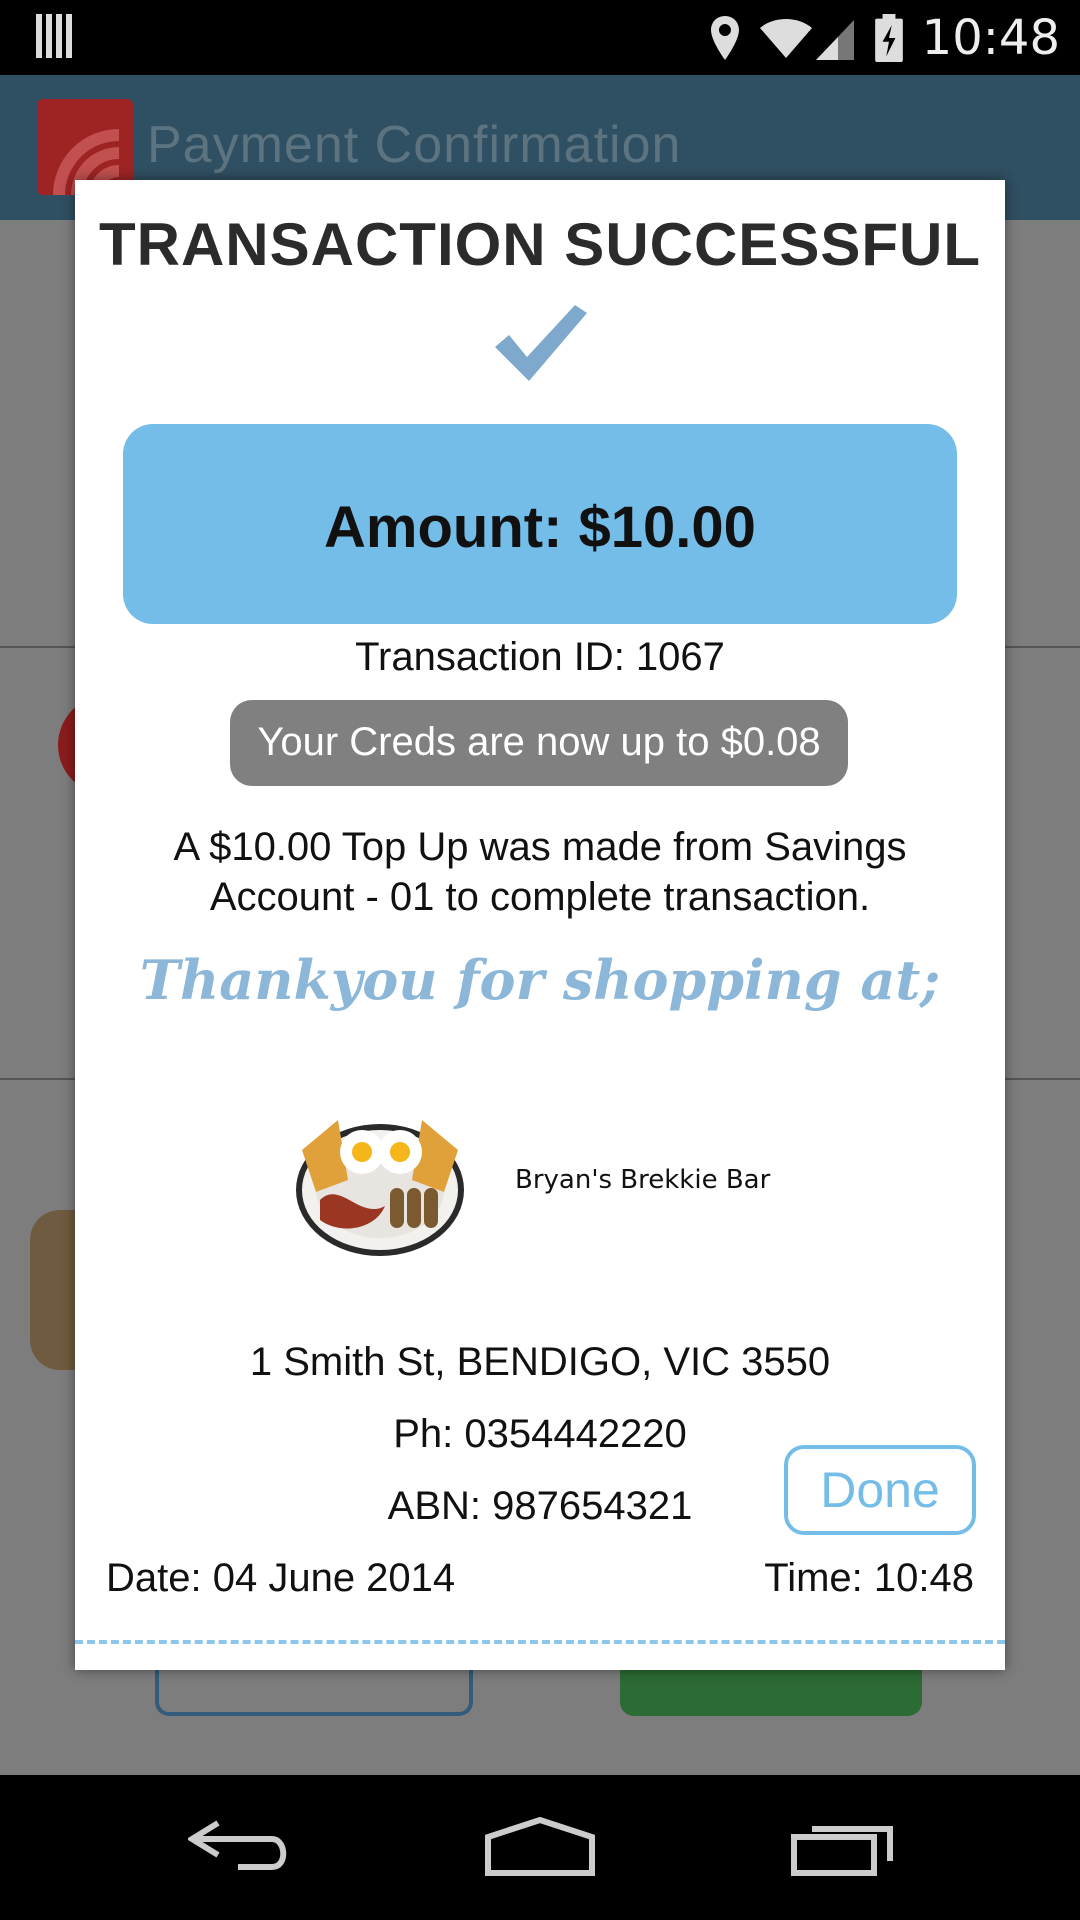 This screenshot has width=1080, height=1920. What do you see at coordinates (281, 1578) in the screenshot?
I see `transaction-date: Date: 04 June 2014` at bounding box center [281, 1578].